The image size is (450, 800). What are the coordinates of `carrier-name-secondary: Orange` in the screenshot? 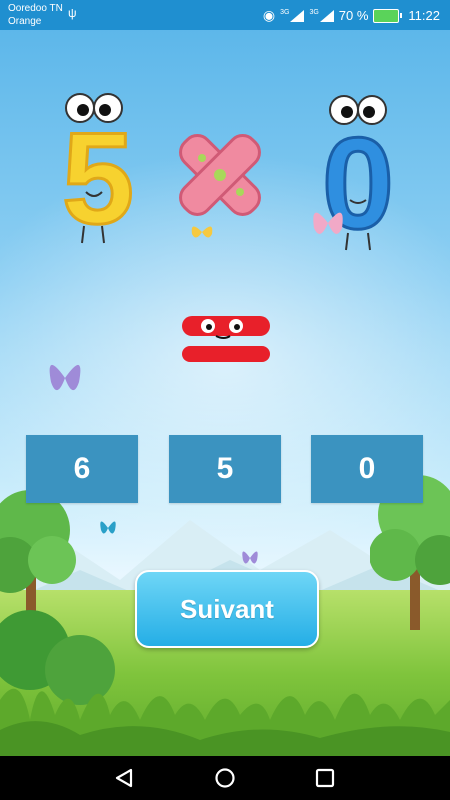 It's located at (25, 21).